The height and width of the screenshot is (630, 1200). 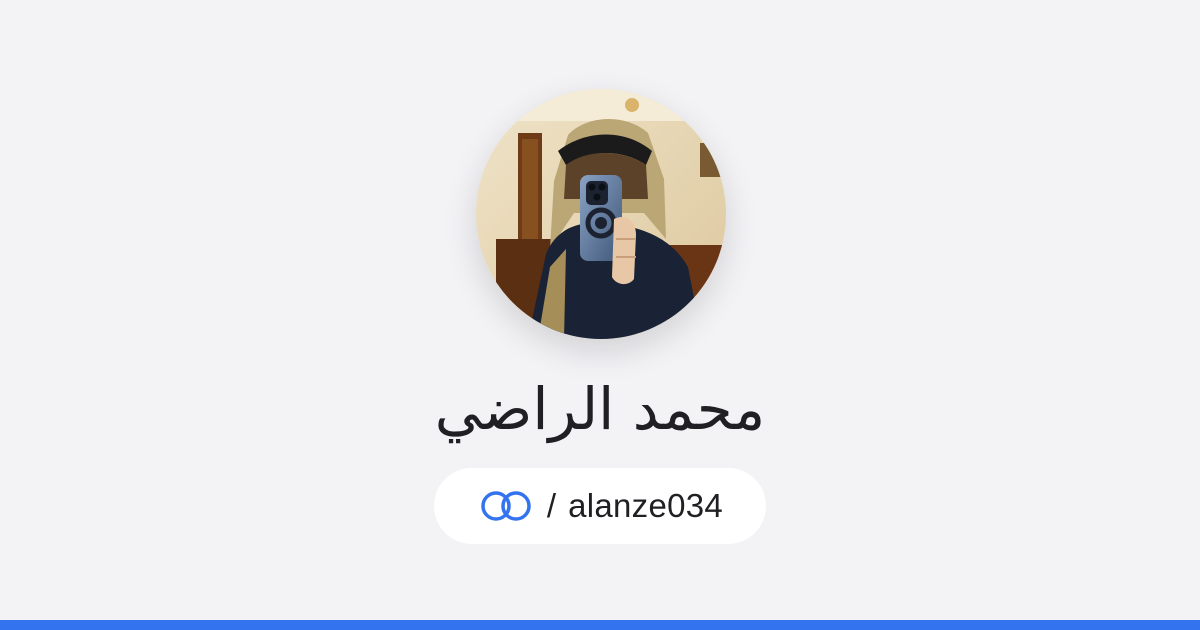 I want to click on profile-name: محمد الراضي, so click(x=600, y=409).